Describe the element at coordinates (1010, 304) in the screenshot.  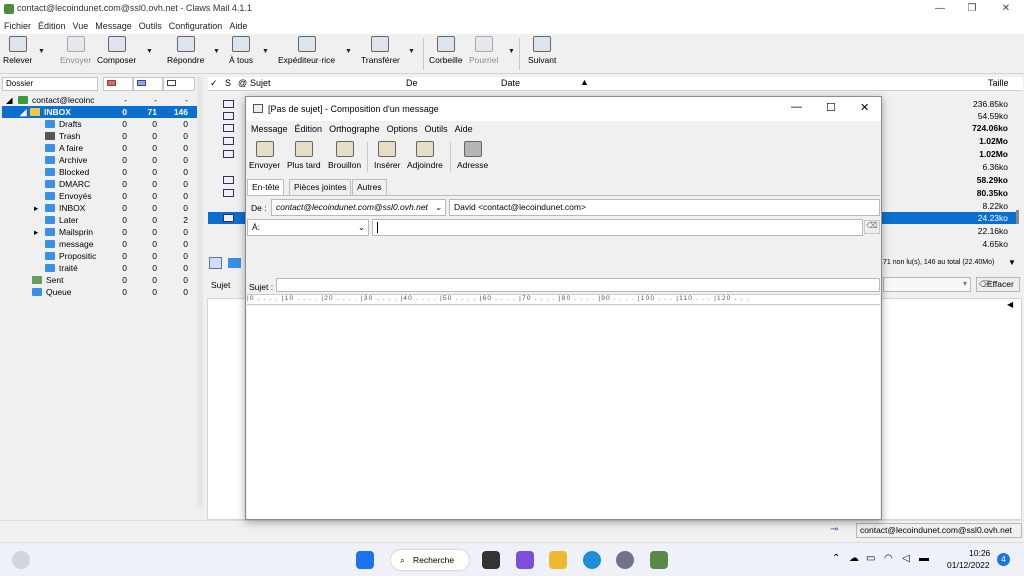
I see `preview-arrow-icon: ◀` at that location.